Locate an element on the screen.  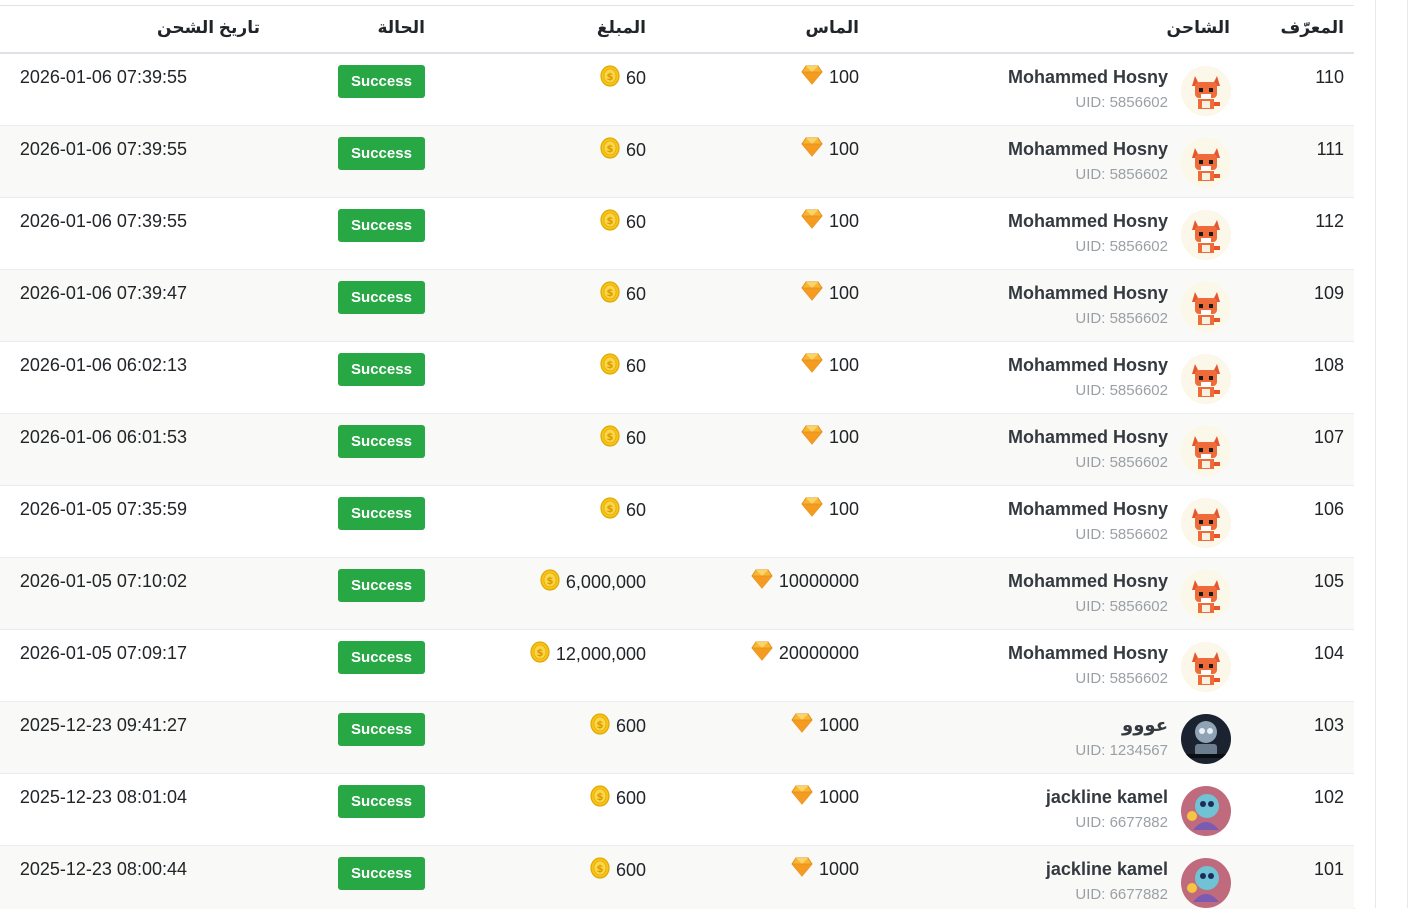
header-status: الحالة is located at coordinates (401, 27).